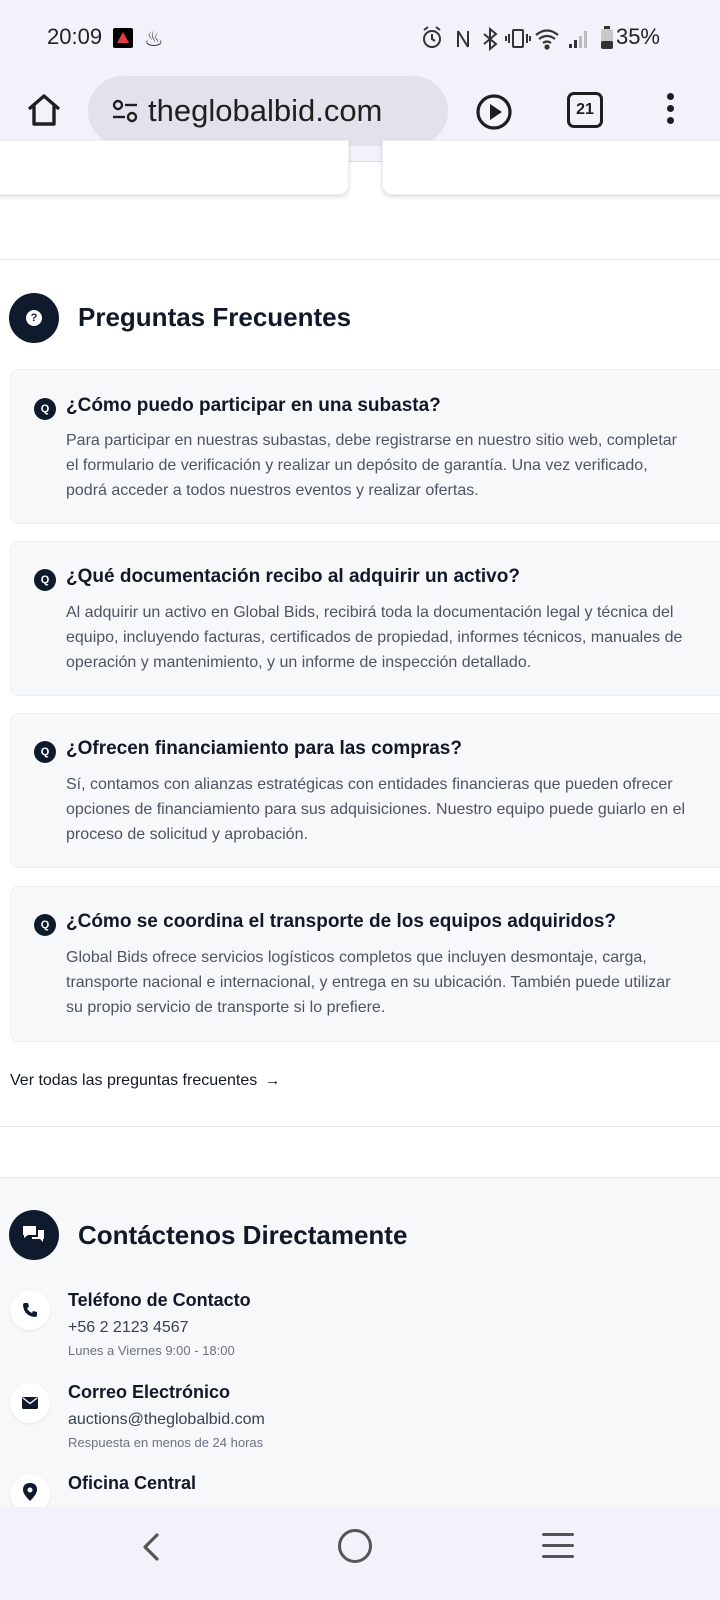  What do you see at coordinates (547, 39) in the screenshot?
I see `wifi-icon` at bounding box center [547, 39].